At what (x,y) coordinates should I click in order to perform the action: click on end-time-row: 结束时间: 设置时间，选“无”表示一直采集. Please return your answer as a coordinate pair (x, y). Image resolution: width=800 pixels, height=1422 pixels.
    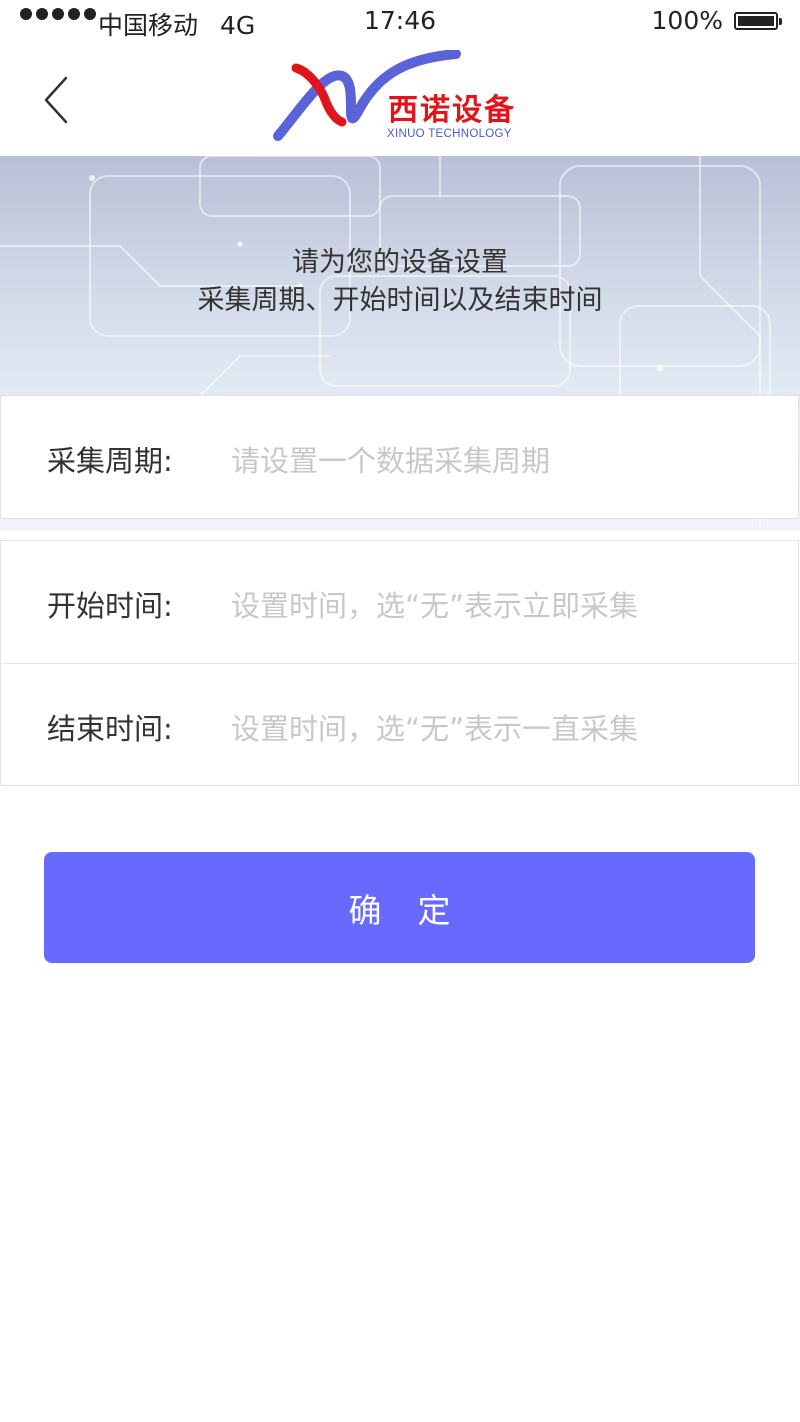
    Looking at the image, I should click on (399, 724).